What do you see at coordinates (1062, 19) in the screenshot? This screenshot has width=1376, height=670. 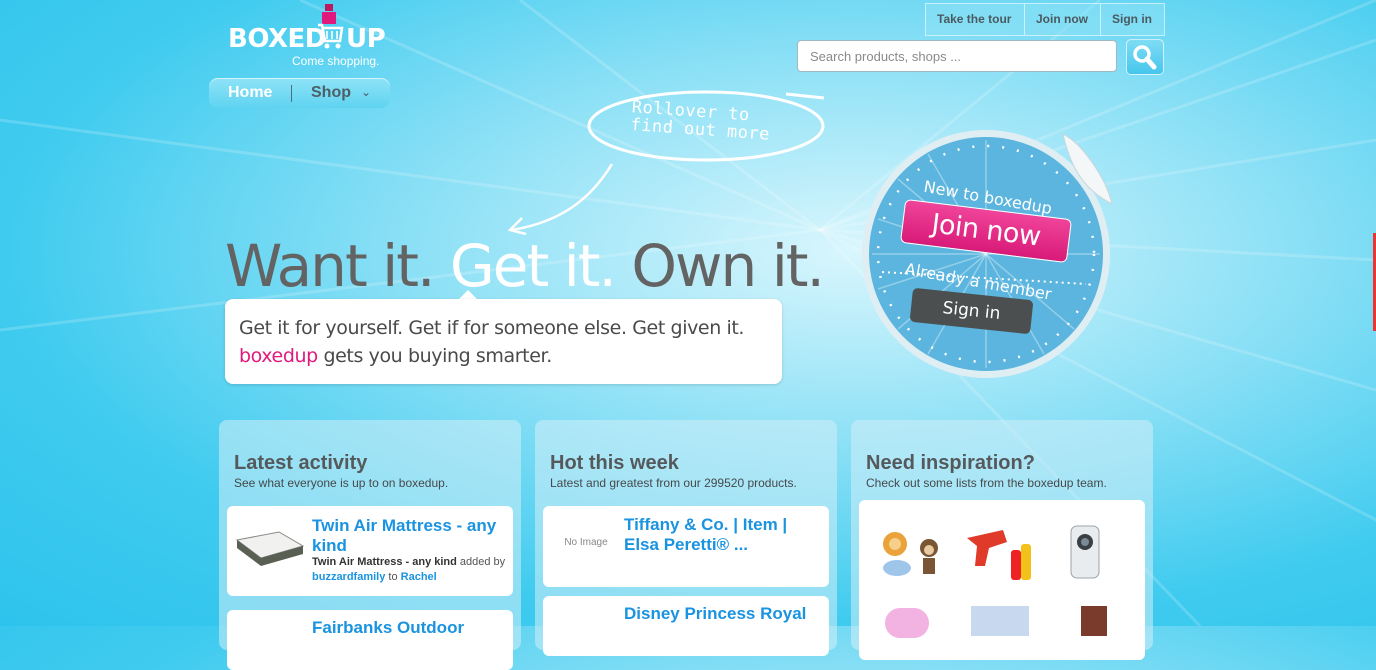 I see `join-now-link: Join now` at bounding box center [1062, 19].